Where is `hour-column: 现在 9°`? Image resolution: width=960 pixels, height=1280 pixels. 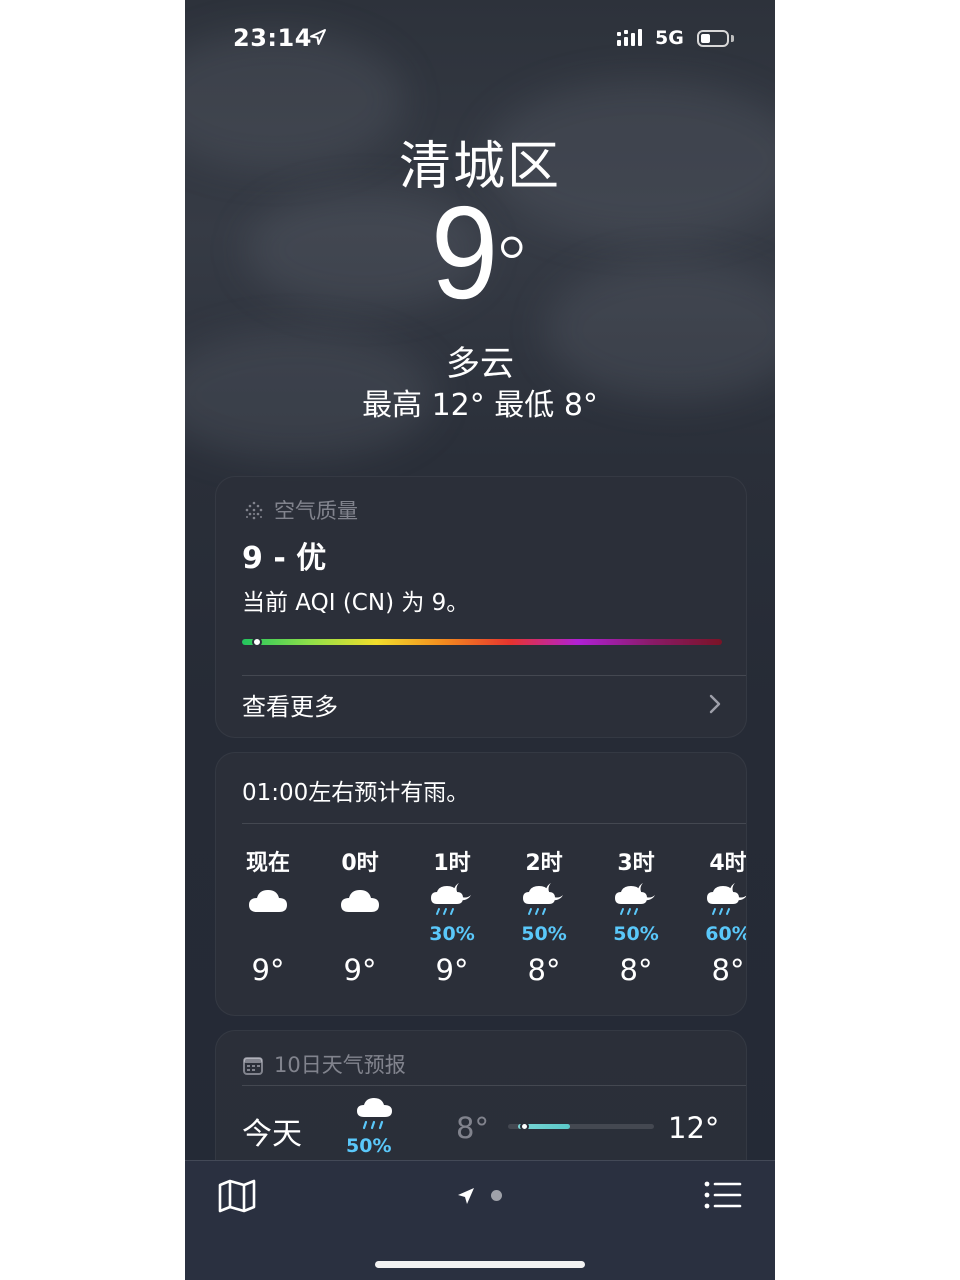 hour-column: 现在 9° is located at coordinates (268, 916).